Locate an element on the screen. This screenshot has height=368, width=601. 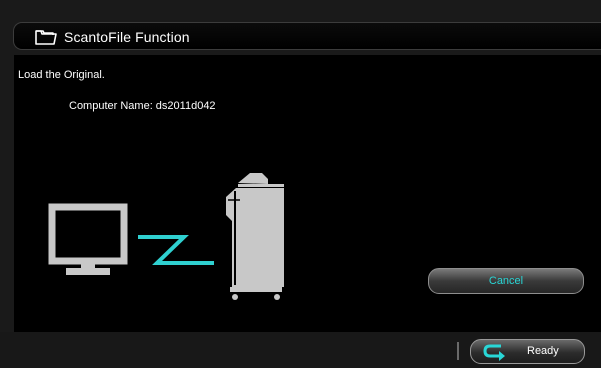
computer-monitor-icon is located at coordinates (88, 239).